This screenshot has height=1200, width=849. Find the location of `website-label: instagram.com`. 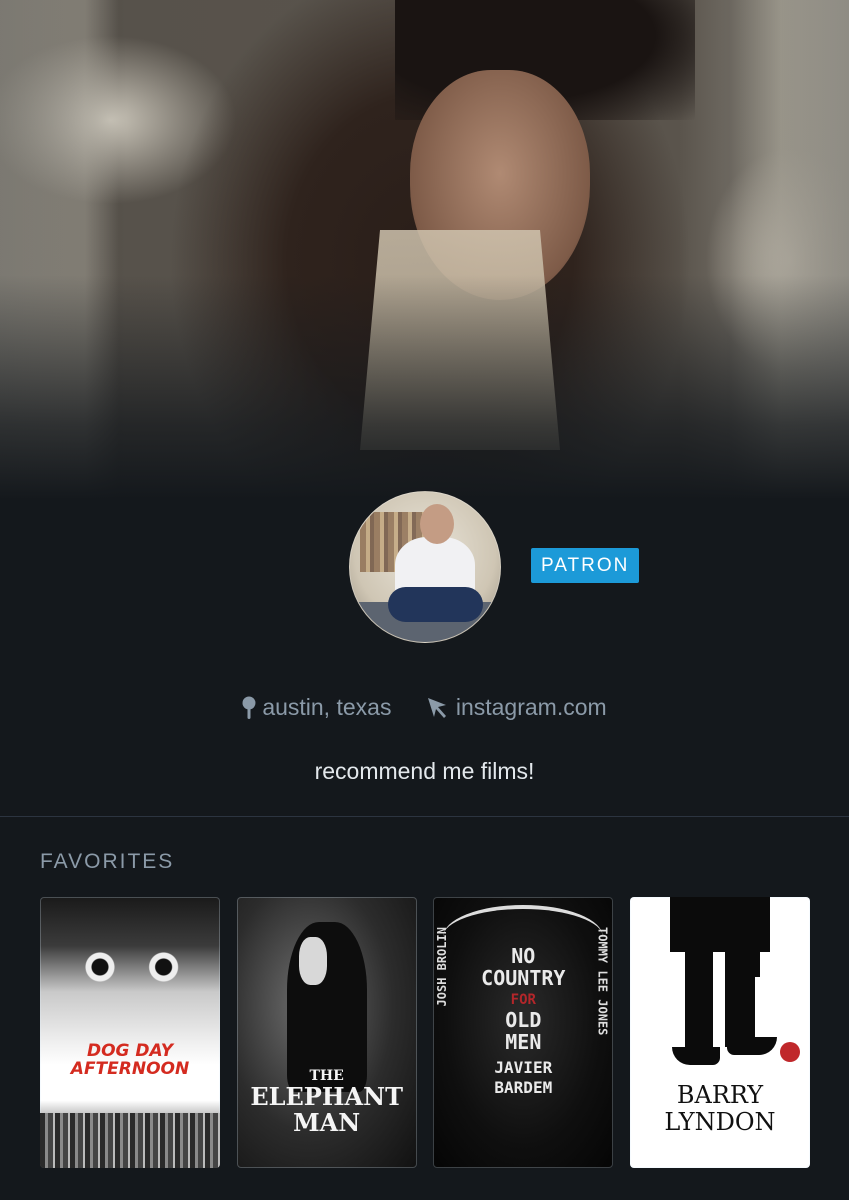

website-label: instagram.com is located at coordinates (531, 707).